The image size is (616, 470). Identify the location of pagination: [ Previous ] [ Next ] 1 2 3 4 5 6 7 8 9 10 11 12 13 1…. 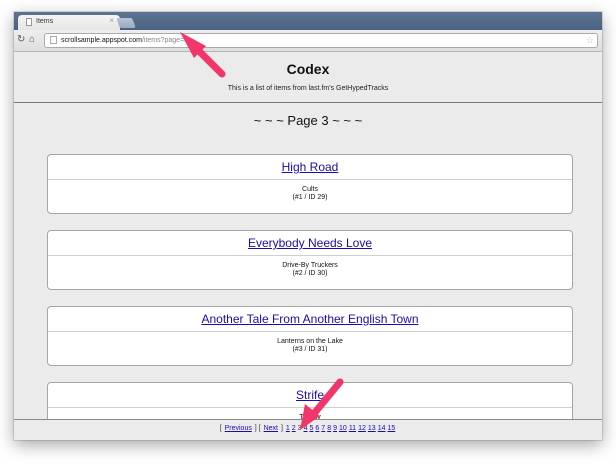
(308, 429).